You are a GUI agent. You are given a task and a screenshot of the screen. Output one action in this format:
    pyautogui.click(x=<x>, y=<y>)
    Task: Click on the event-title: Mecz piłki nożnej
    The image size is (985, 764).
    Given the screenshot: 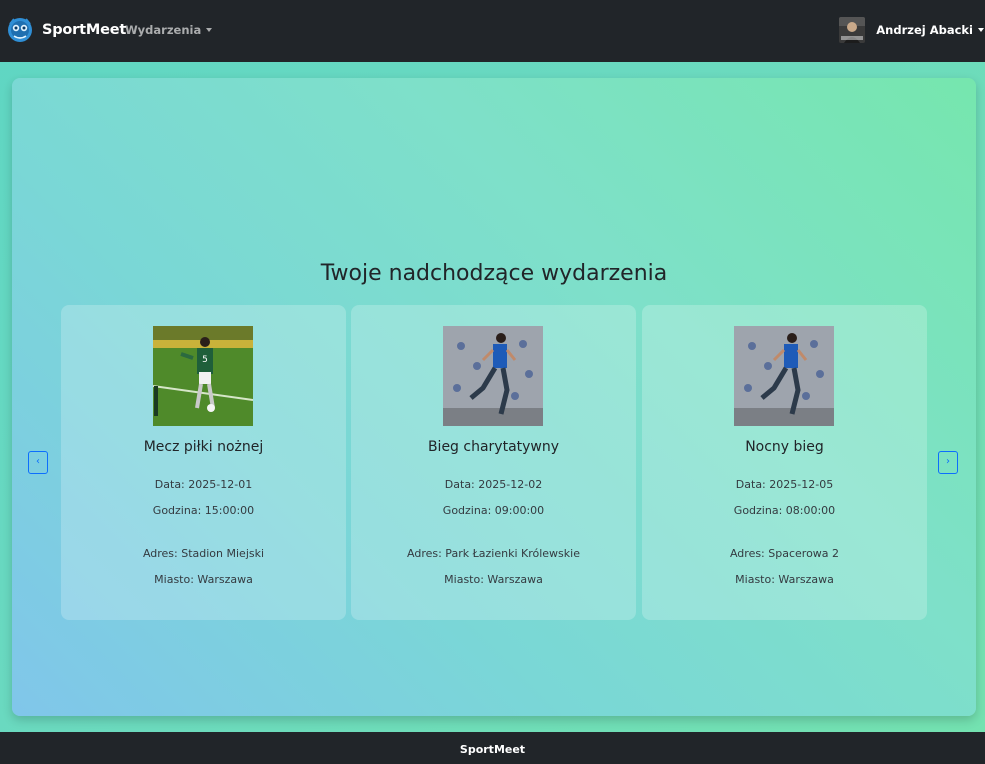 What is the action you would take?
    pyautogui.click(x=203, y=447)
    